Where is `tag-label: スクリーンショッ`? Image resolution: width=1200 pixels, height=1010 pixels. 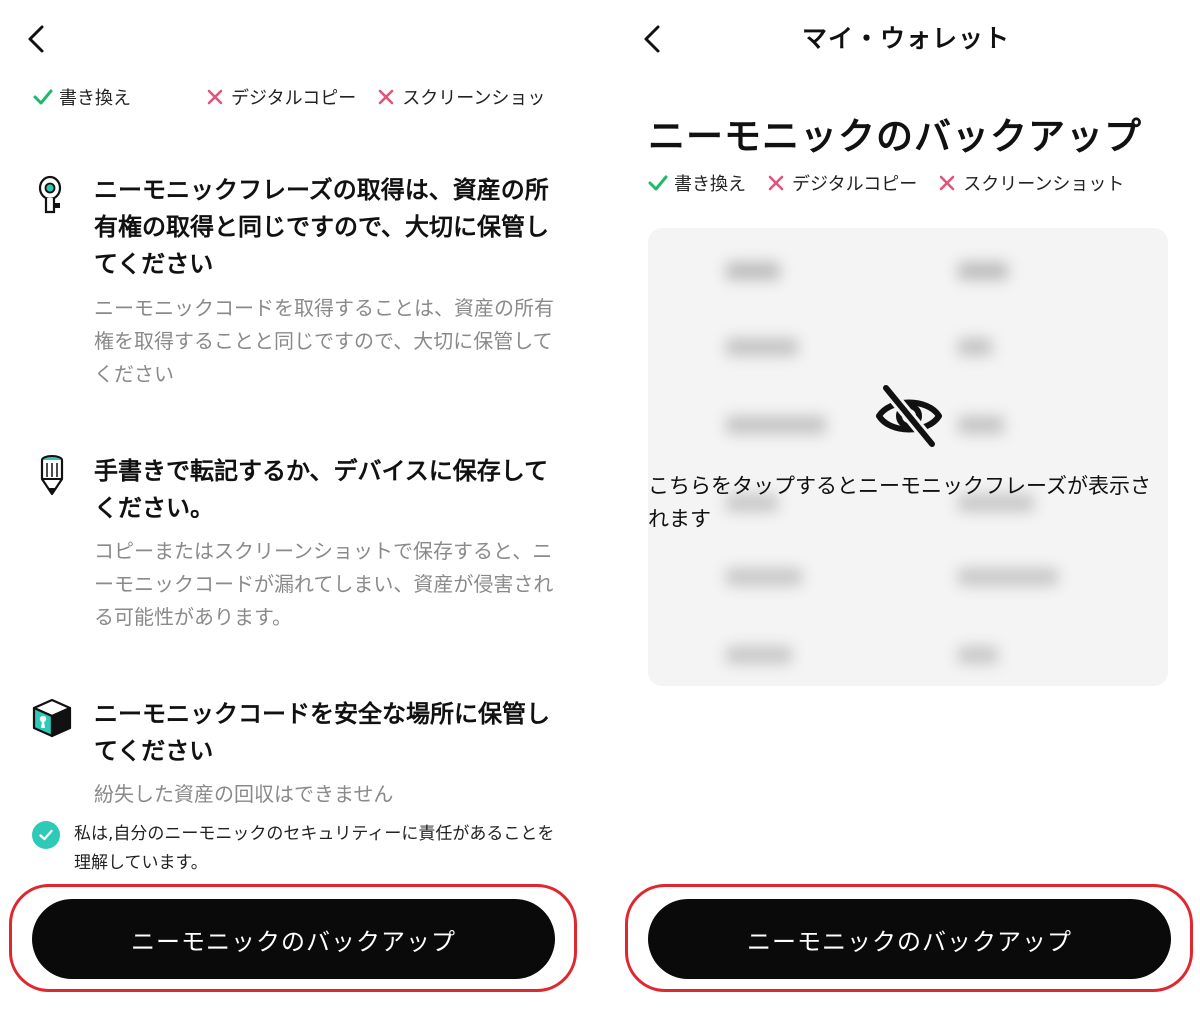
tag-label: スクリーンショッ is located at coordinates (474, 98).